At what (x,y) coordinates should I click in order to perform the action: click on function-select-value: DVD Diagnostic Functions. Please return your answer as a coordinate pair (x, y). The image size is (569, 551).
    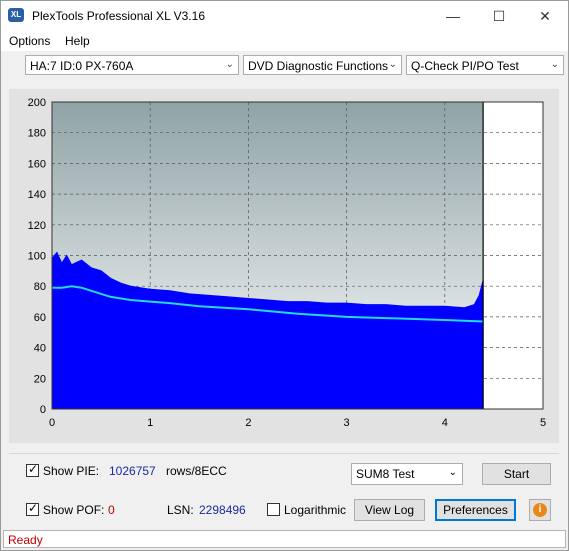
    Looking at the image, I should click on (318, 66).